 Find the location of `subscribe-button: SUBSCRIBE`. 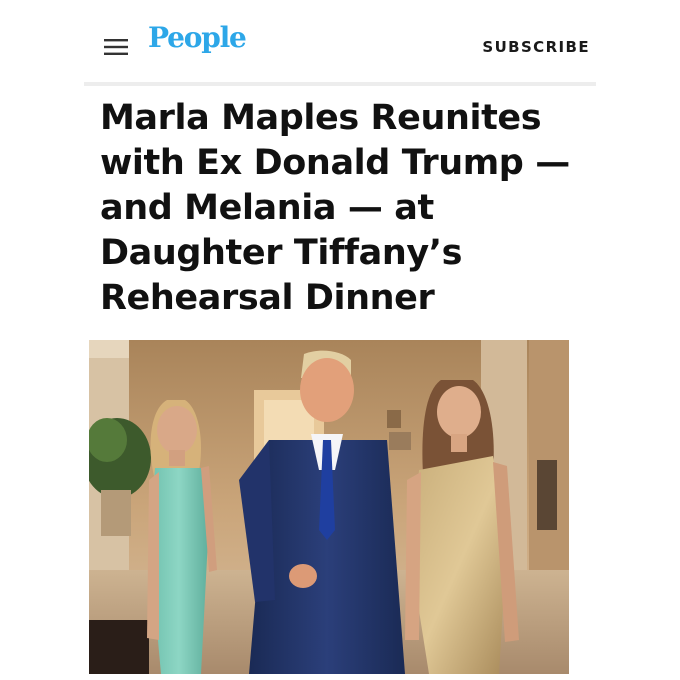

subscribe-button: SUBSCRIBE is located at coordinates (536, 47).